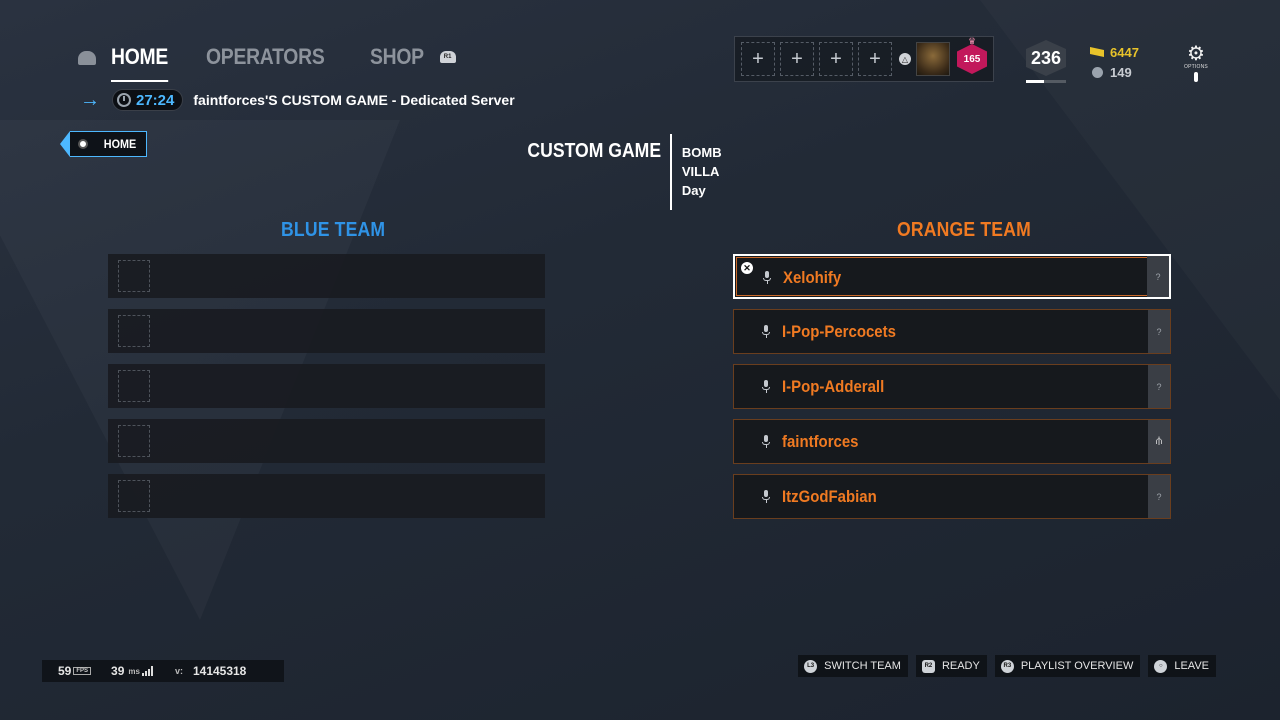 The width and height of the screenshot is (1280, 720). What do you see at coordinates (964, 230) in the screenshot?
I see `orange-team-title: ORANGE TEAM` at bounding box center [964, 230].